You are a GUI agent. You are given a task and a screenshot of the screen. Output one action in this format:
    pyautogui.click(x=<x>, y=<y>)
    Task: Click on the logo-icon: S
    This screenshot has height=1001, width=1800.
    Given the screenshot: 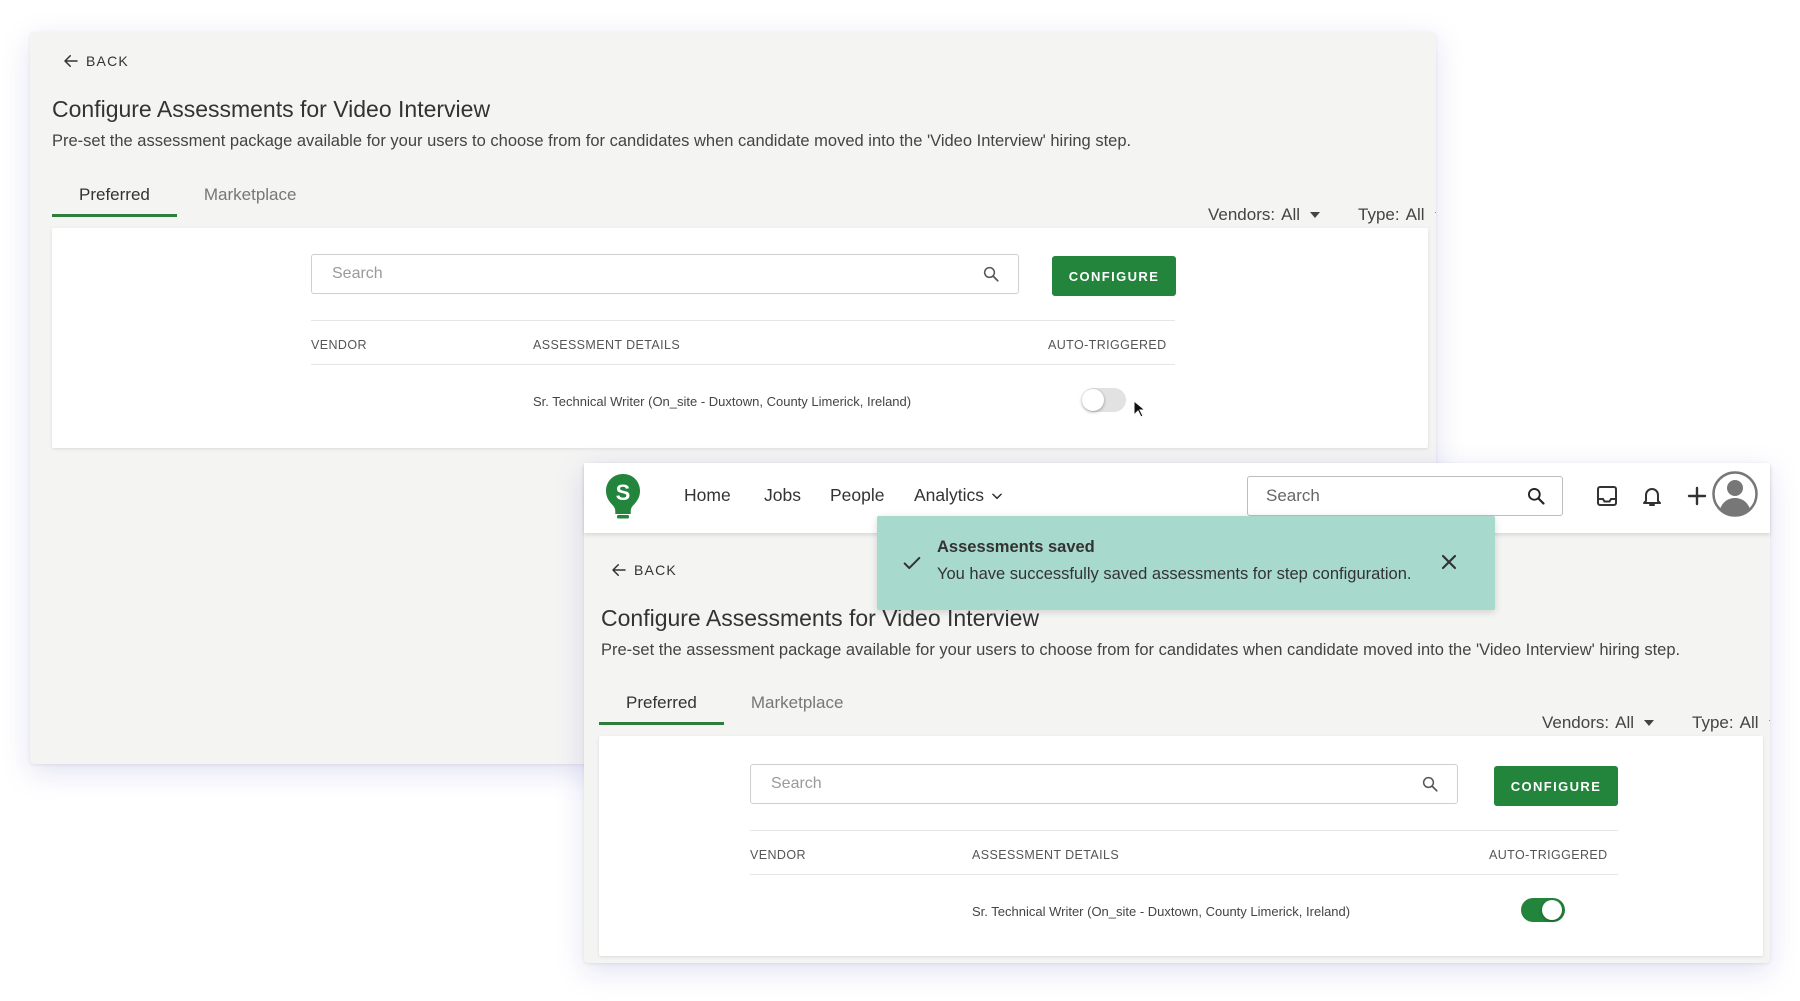 What is the action you would take?
    pyautogui.click(x=623, y=496)
    